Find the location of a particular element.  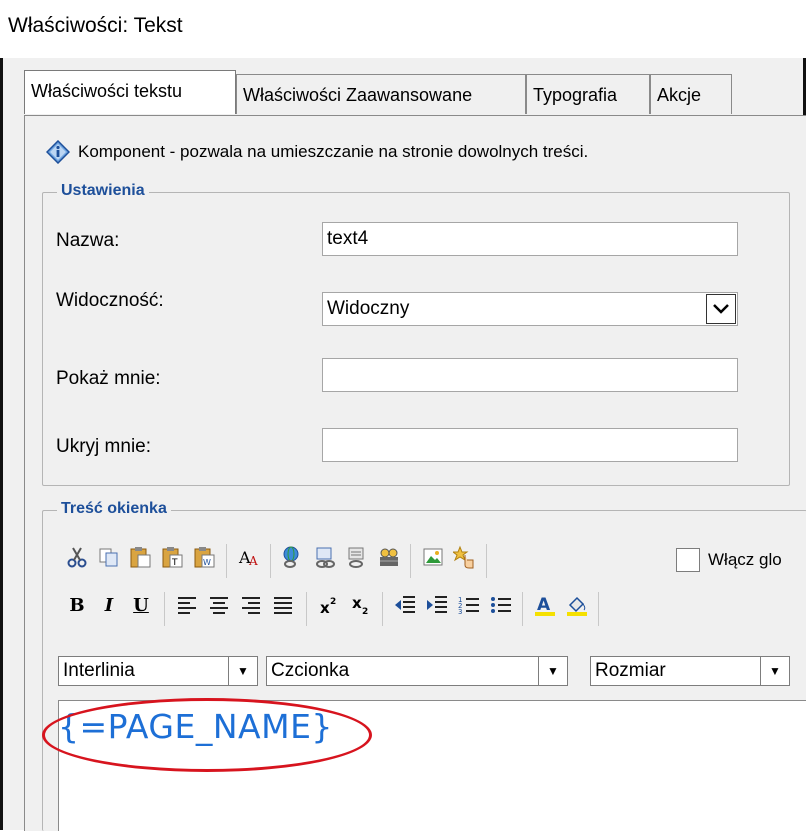

spellcheck-icon: AA is located at coordinates (249, 557).